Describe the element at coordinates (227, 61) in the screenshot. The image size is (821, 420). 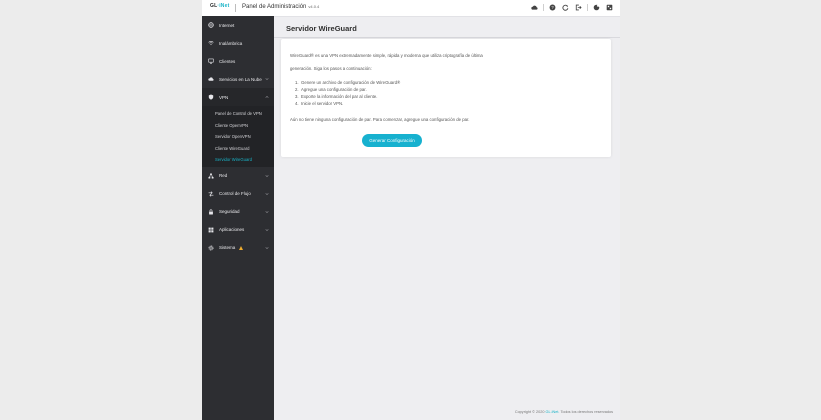
I see `sidebar-item-label: Clientes` at that location.